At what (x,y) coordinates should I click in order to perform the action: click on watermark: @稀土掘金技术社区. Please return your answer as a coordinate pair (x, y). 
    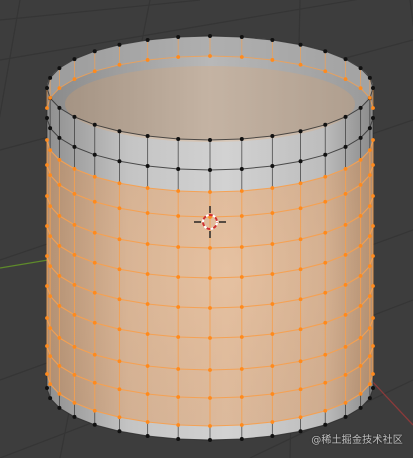
    Looking at the image, I should click on (357, 440).